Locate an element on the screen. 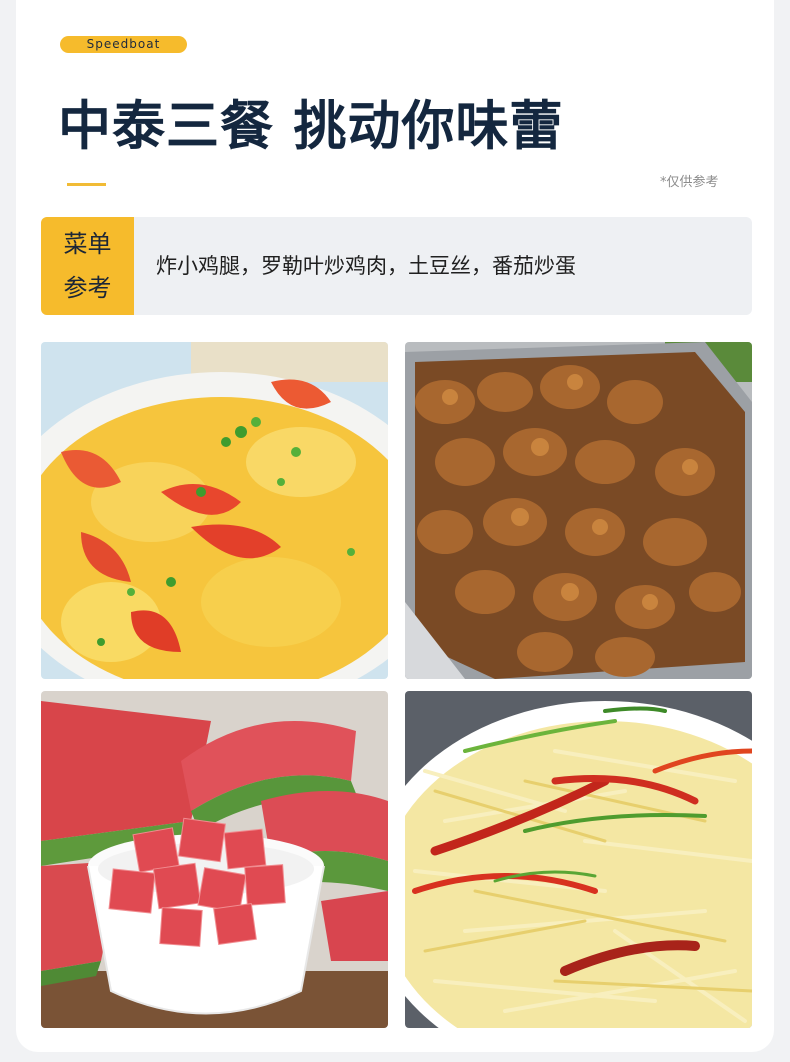  menu-tag: 菜单 参考 is located at coordinates (87, 266).